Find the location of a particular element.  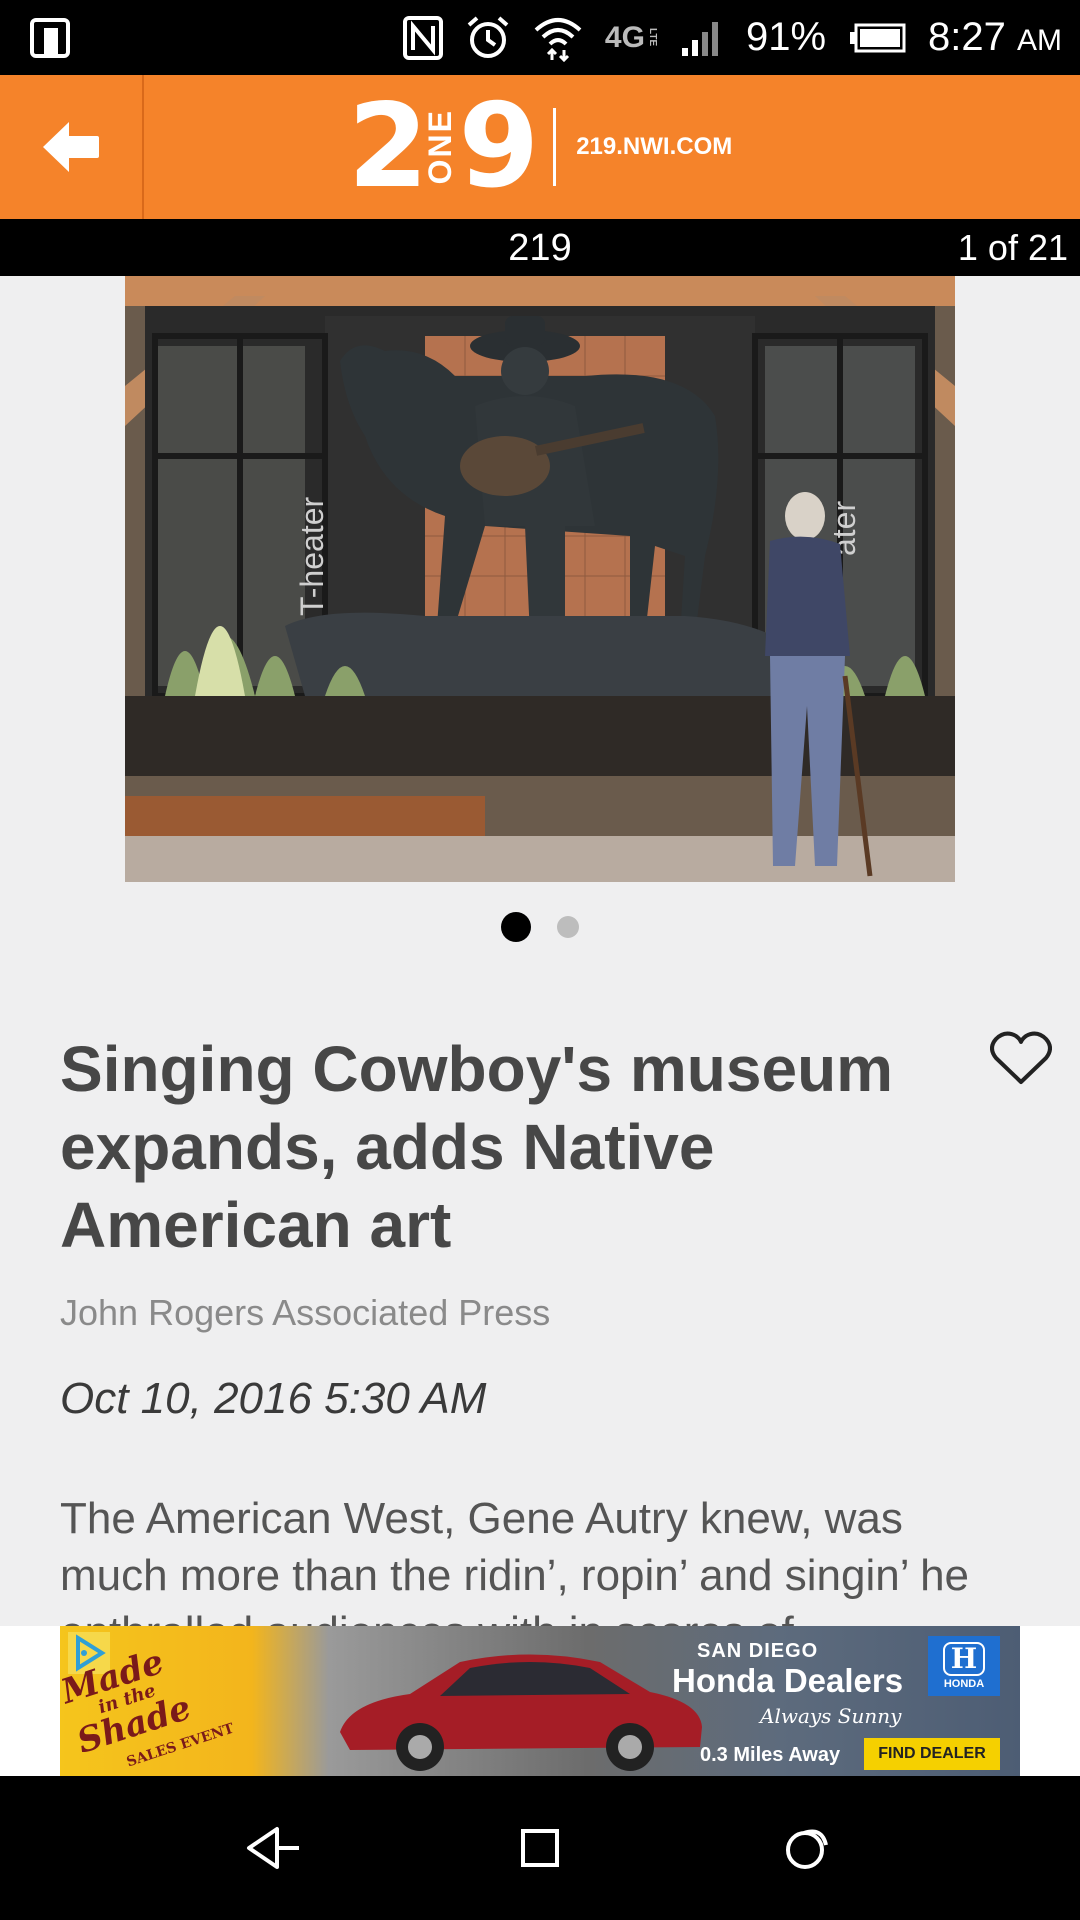

nfc-icon is located at coordinates (422, 38).